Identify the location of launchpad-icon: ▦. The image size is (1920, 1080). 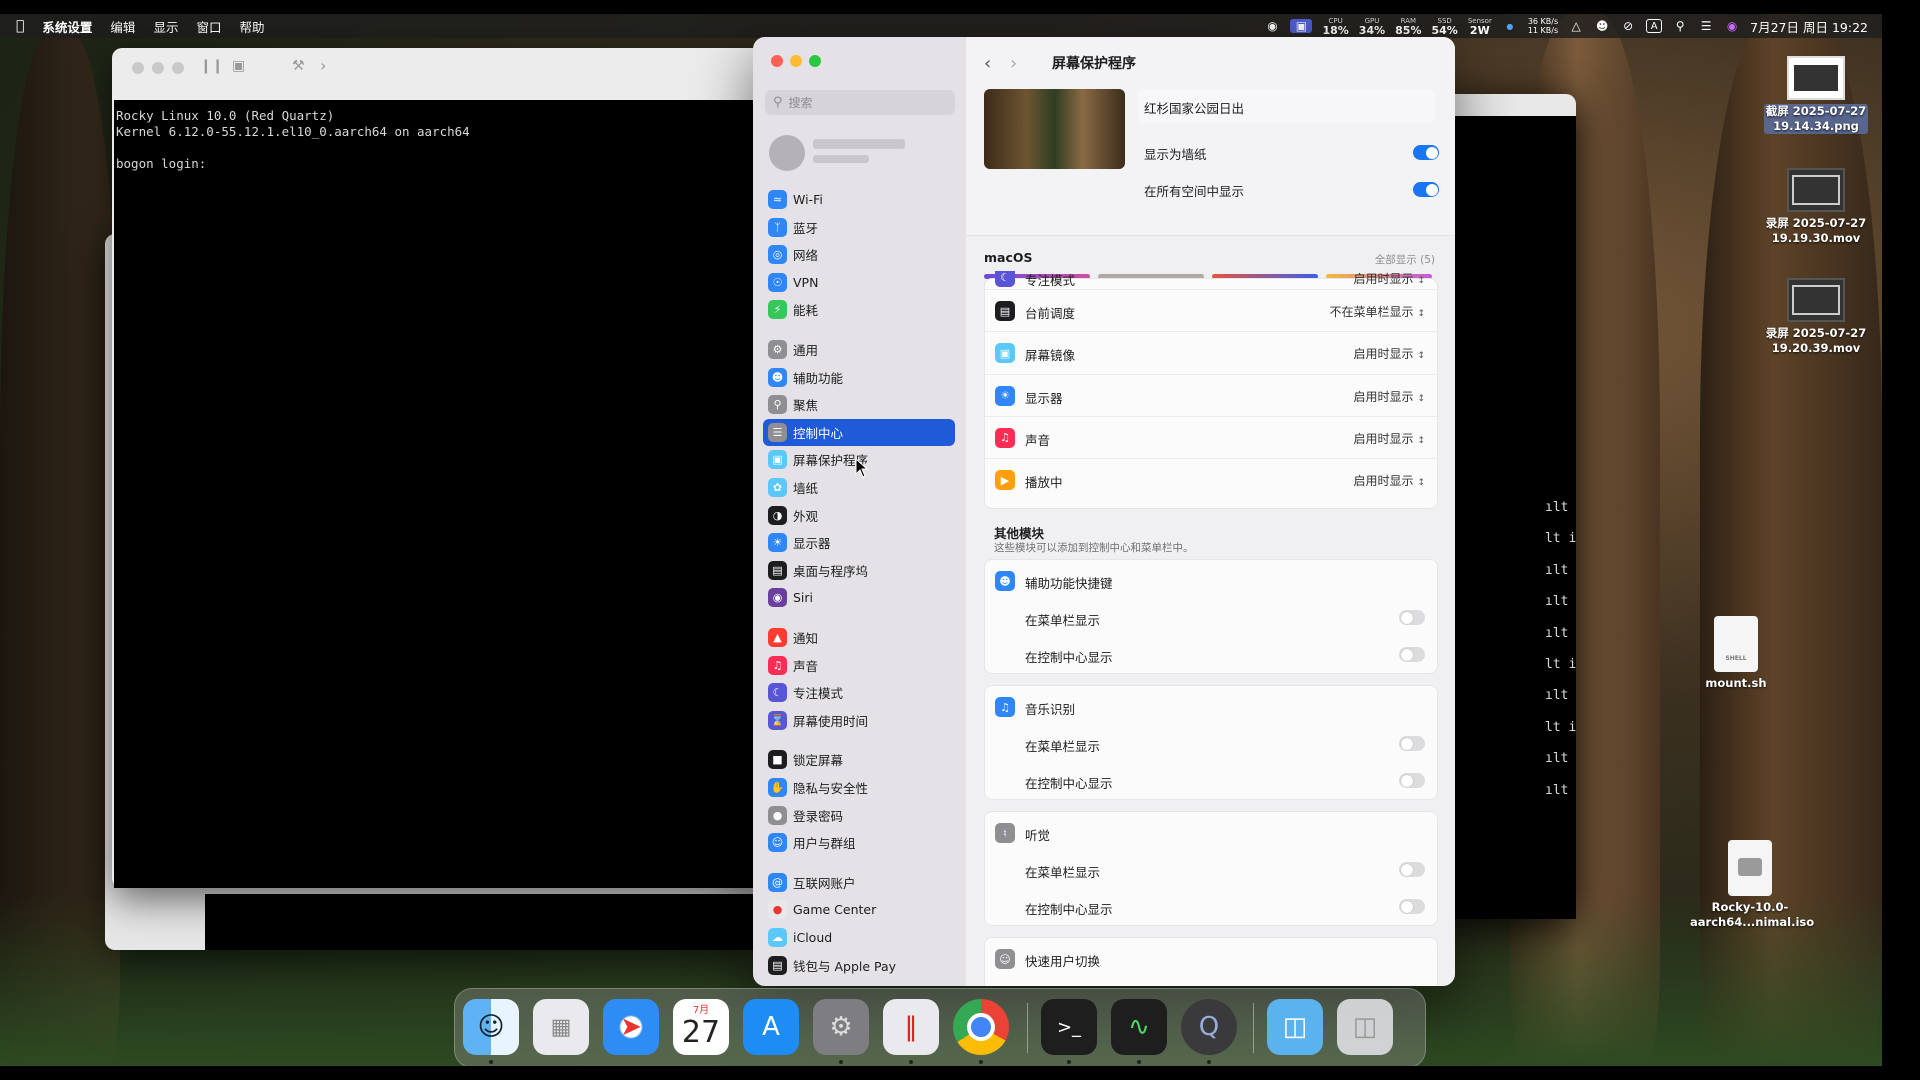
(561, 1027).